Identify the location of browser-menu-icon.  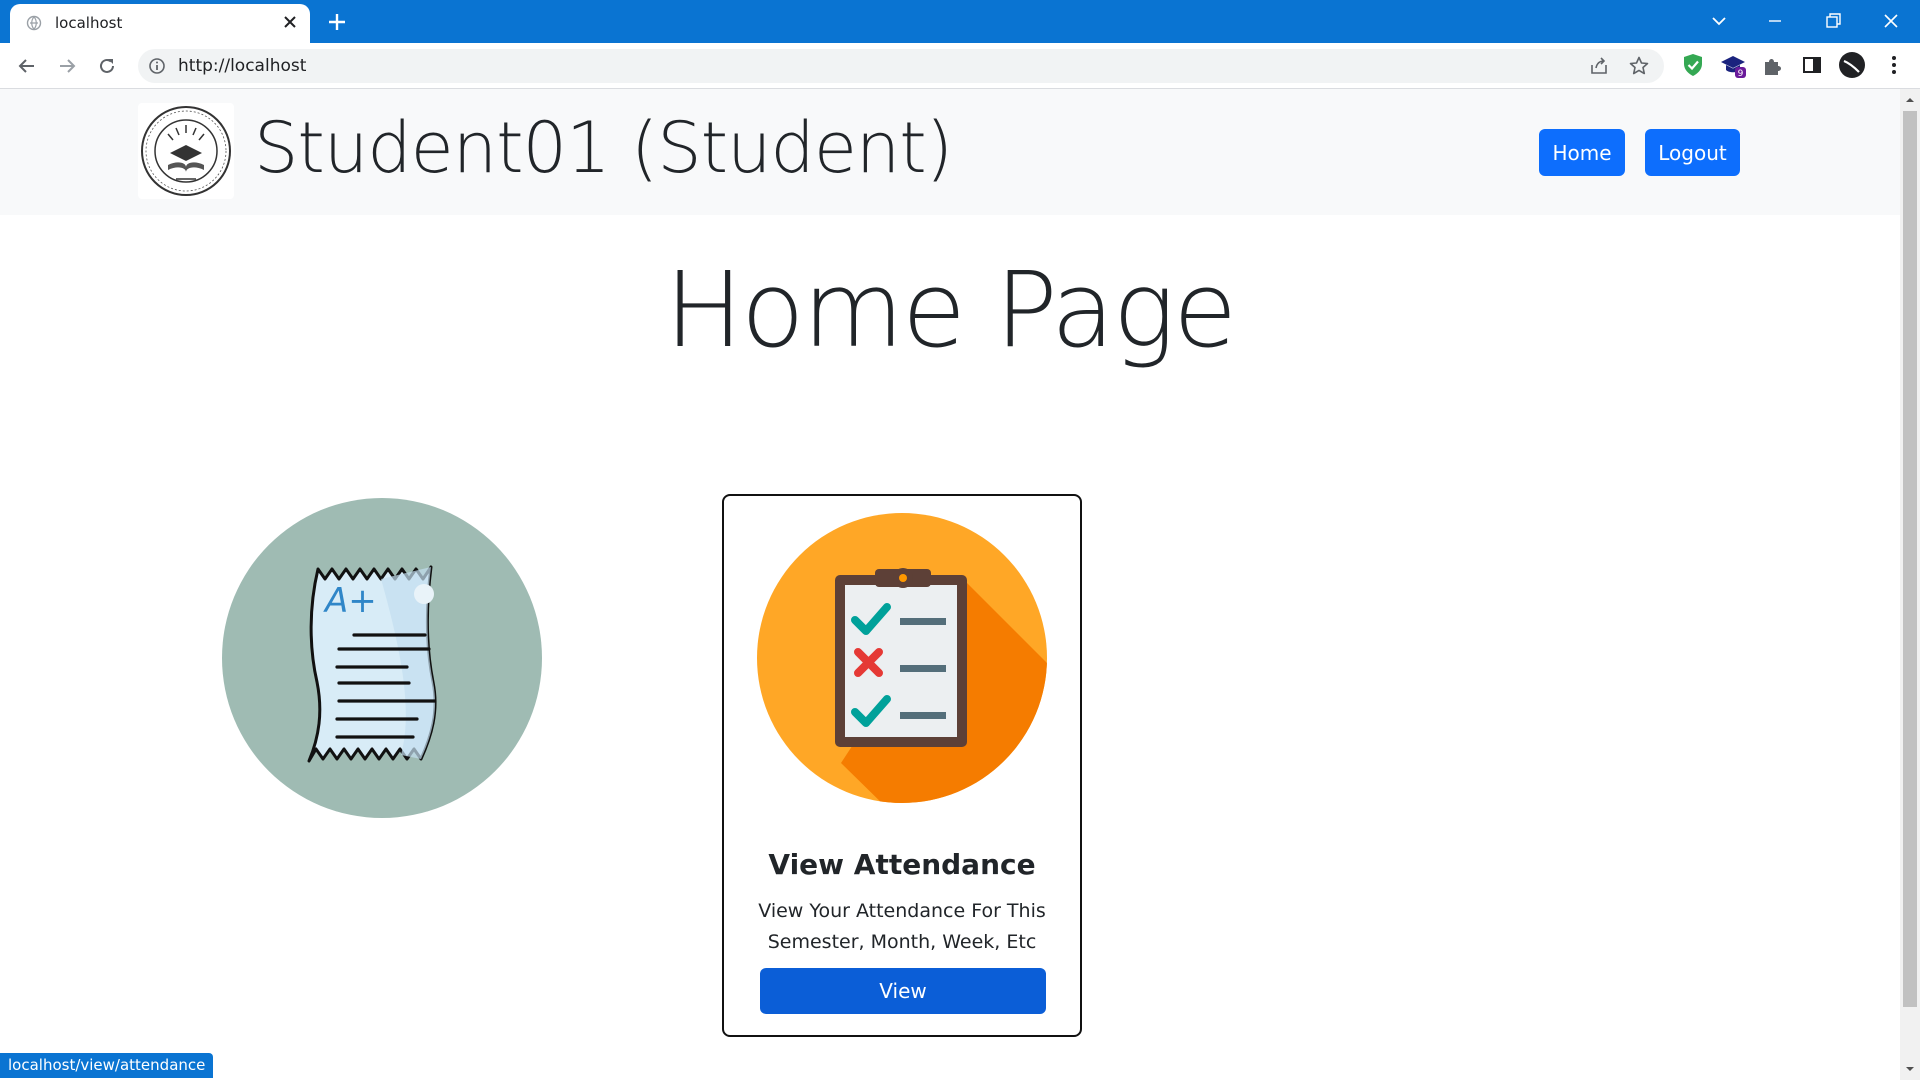
(1894, 65).